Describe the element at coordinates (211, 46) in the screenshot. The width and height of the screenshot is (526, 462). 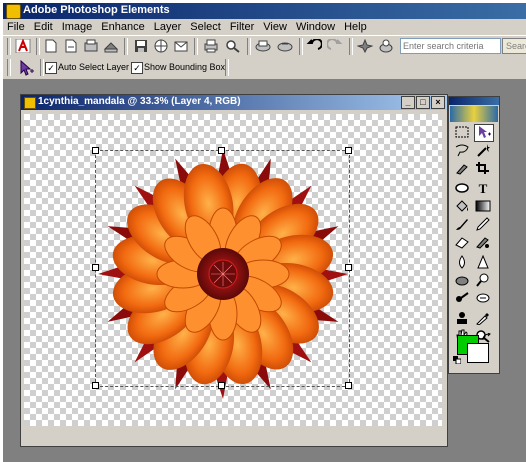
I see `print-icon` at that location.